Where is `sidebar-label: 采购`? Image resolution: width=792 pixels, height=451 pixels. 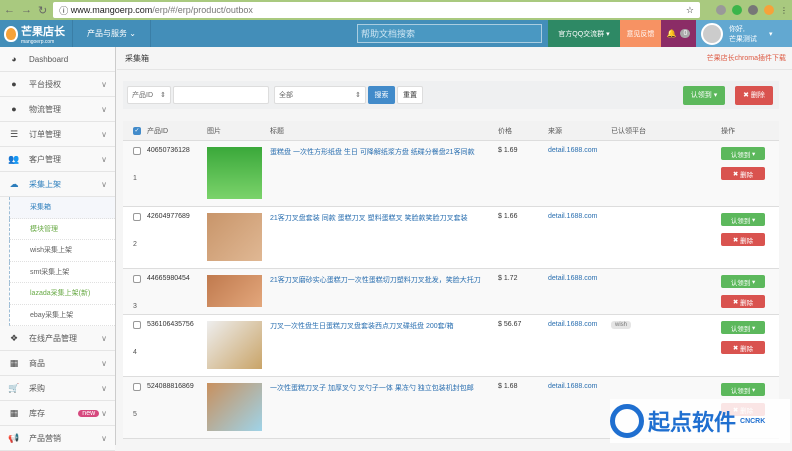
sidebar-label: 采购 is located at coordinates (37, 388).